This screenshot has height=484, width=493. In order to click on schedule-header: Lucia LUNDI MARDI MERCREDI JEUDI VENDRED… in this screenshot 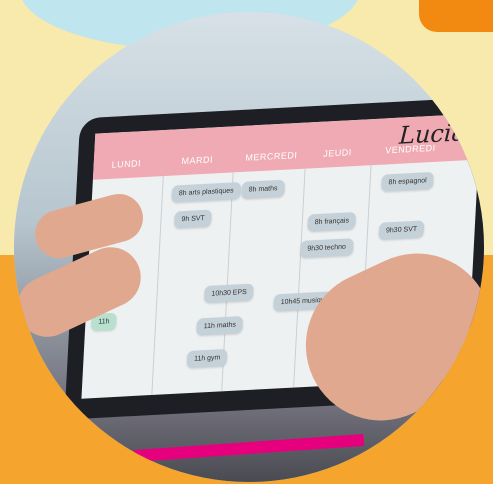, I will do `click(286, 146)`.